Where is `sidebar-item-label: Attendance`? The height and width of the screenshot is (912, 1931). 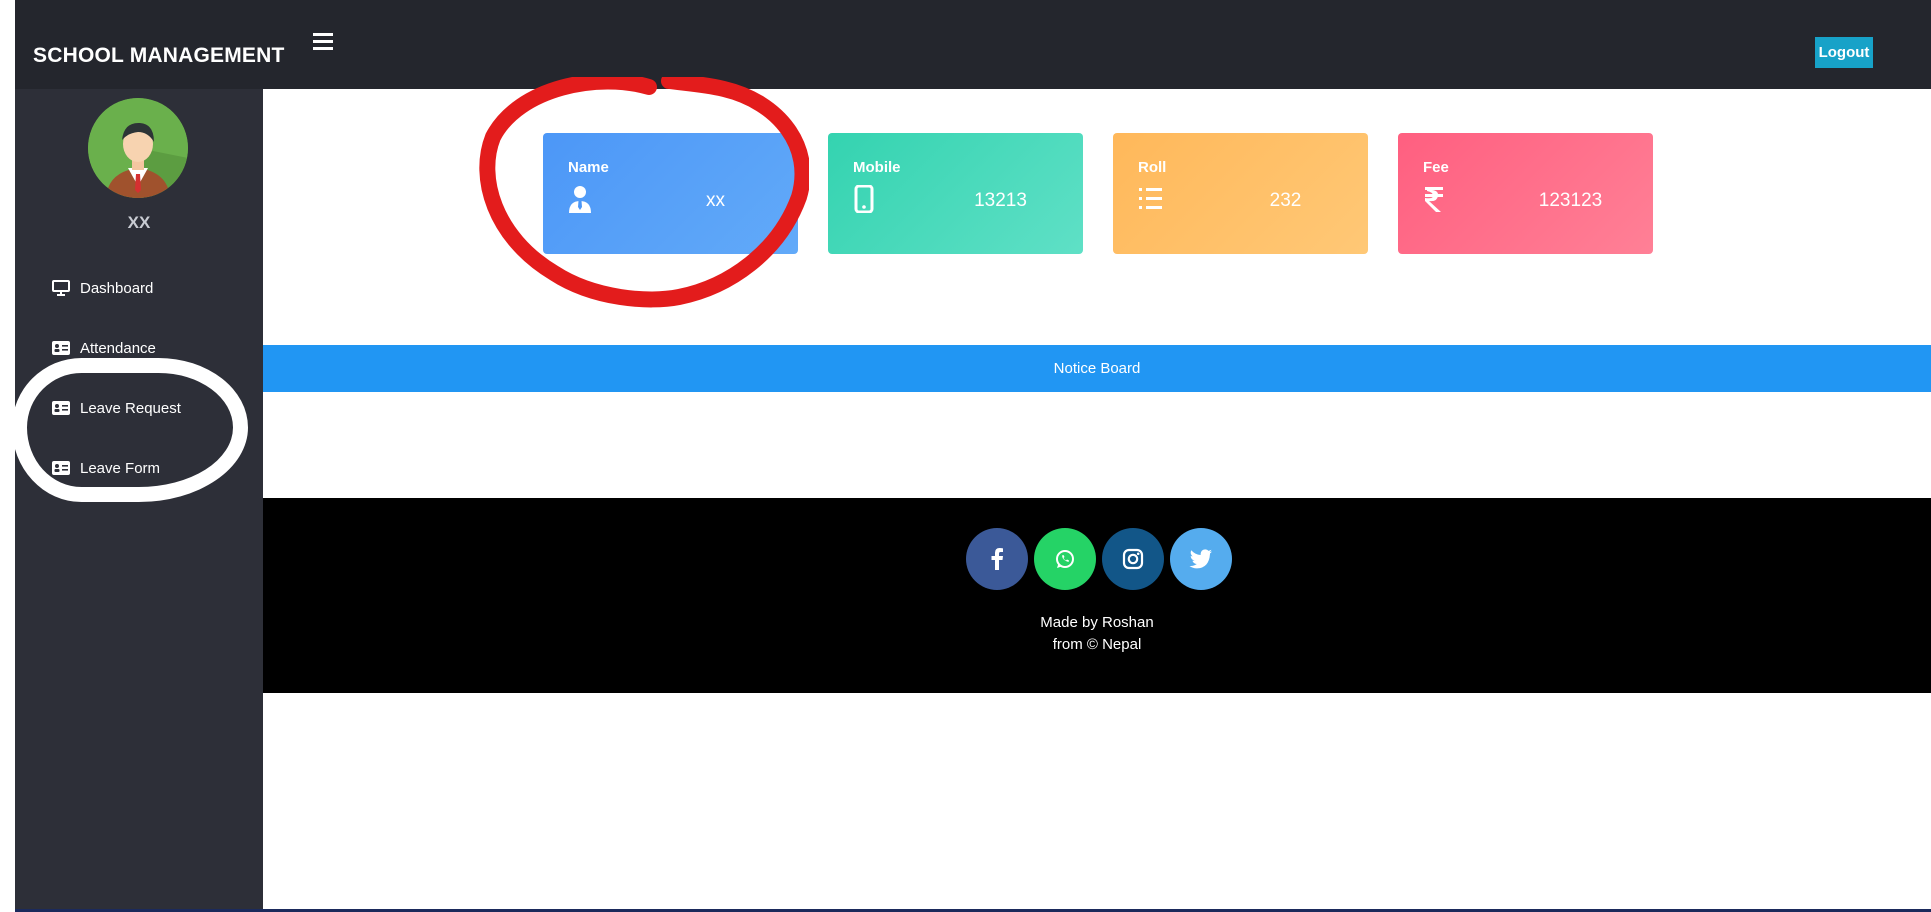 sidebar-item-label: Attendance is located at coordinates (118, 348).